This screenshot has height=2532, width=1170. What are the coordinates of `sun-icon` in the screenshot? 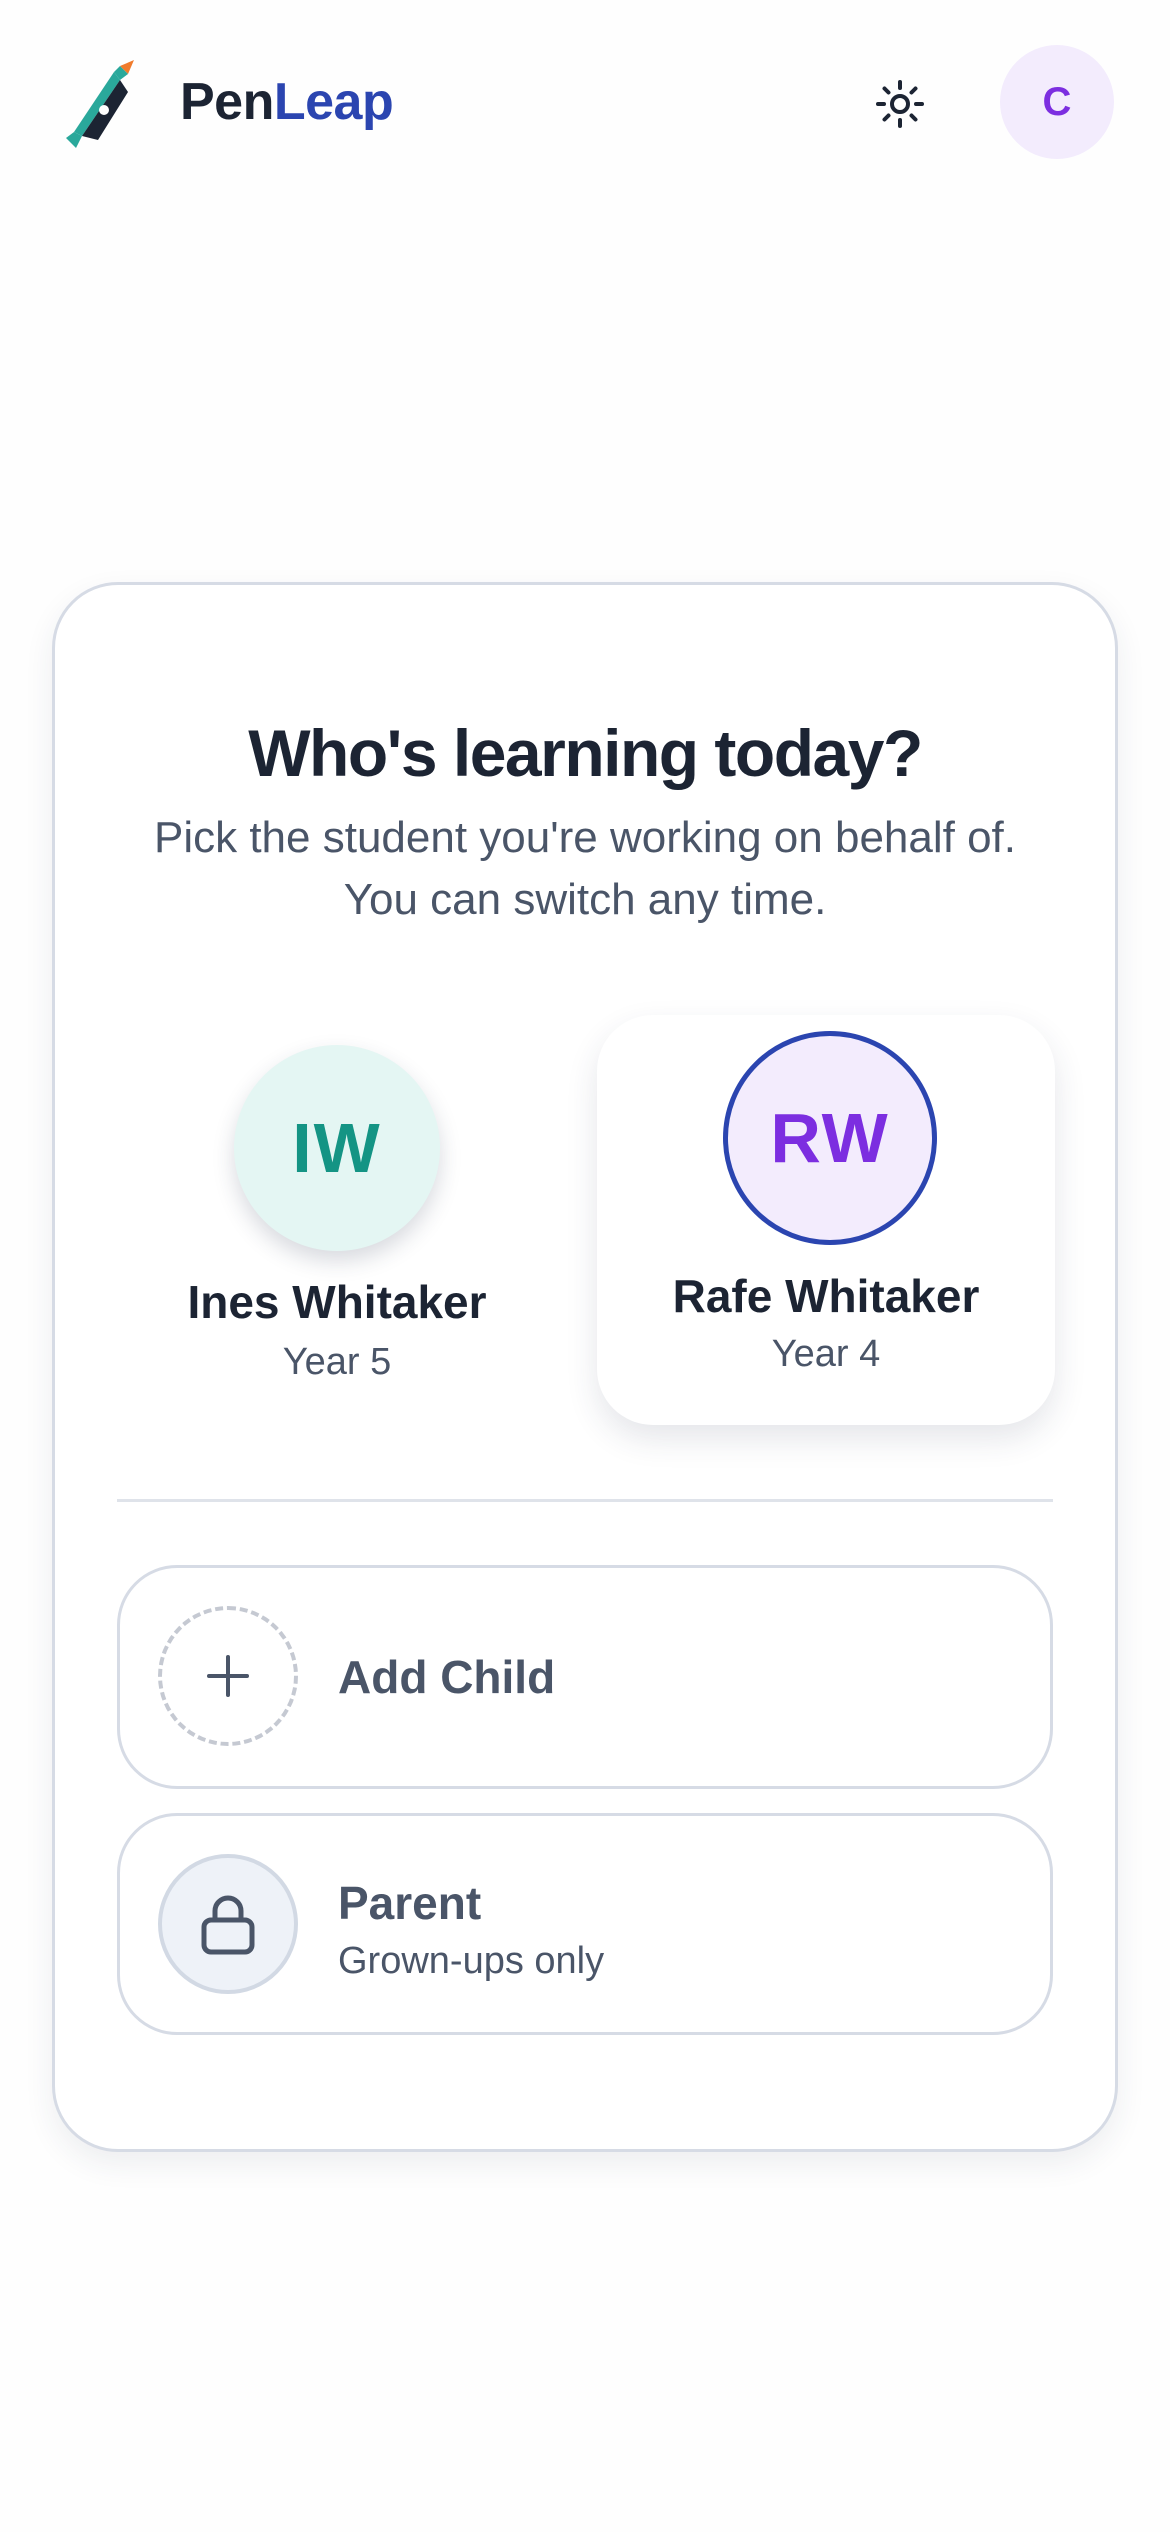 It's located at (900, 104).